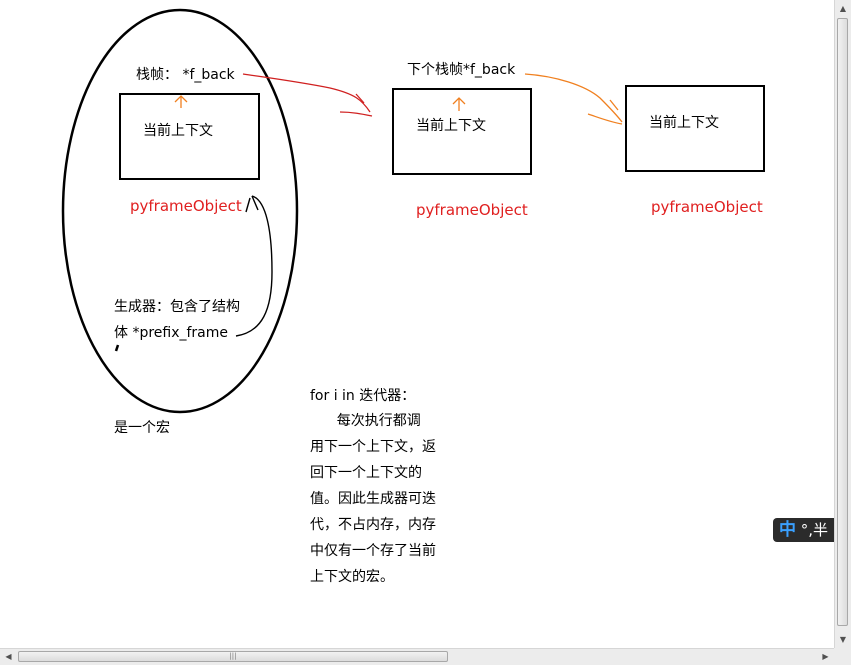 The height and width of the screenshot is (665, 851). Describe the element at coordinates (117, 348) in the screenshot. I see `ellipse-mark` at that location.